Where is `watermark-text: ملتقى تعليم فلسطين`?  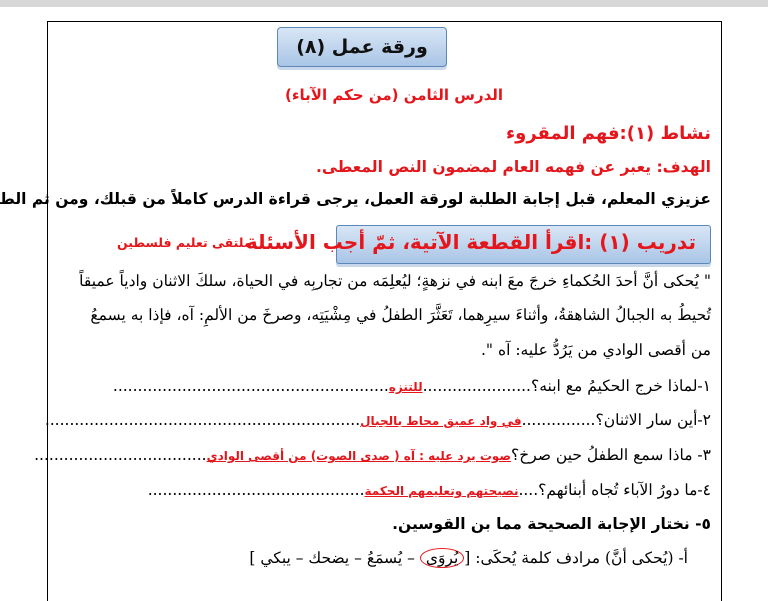 watermark-text: ملتقى تعليم فلسطين is located at coordinates (184, 242).